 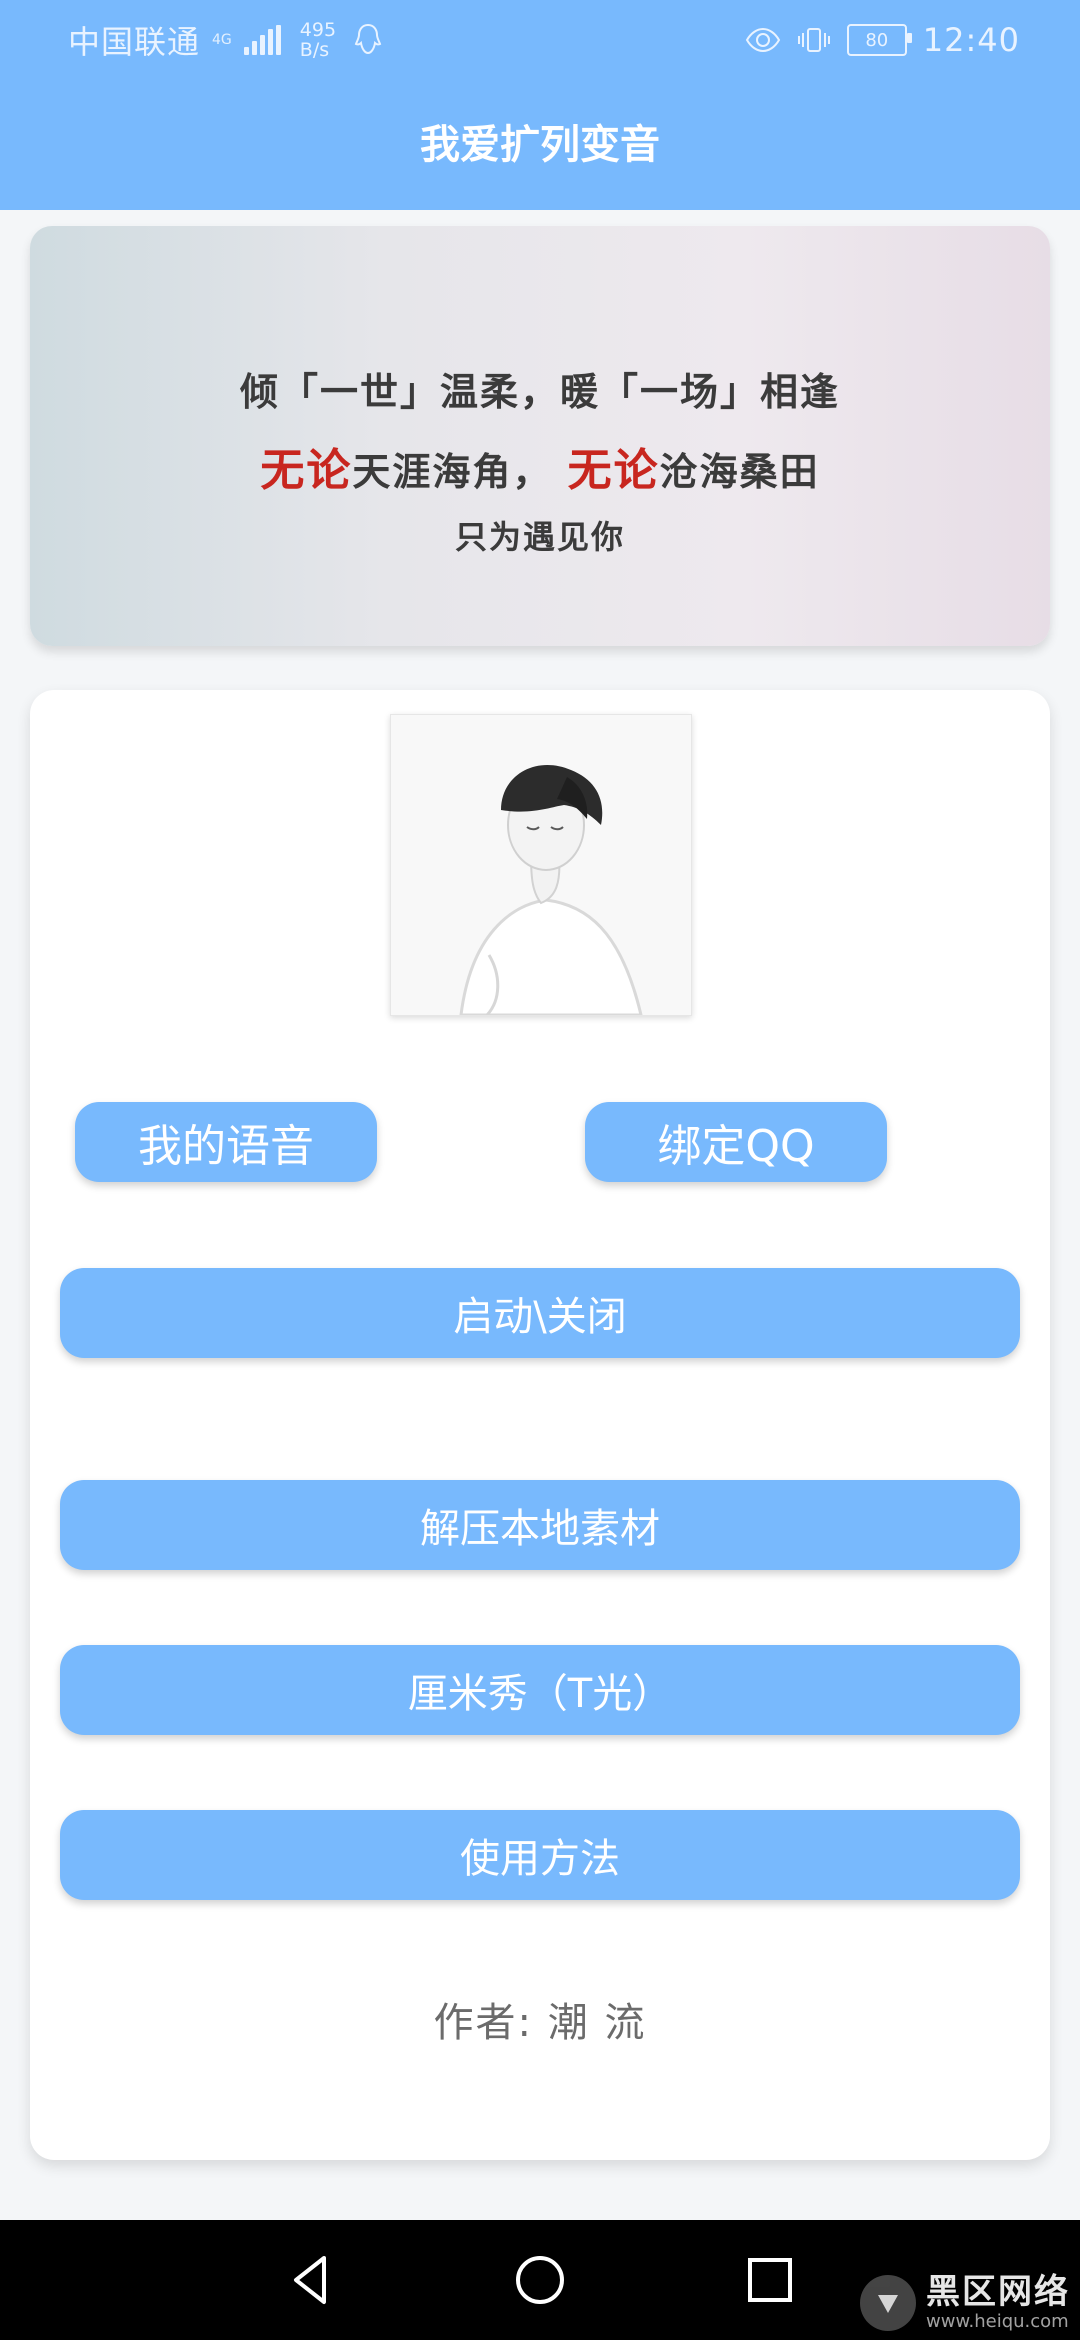 What do you see at coordinates (540, 2280) in the screenshot?
I see `home-icon` at bounding box center [540, 2280].